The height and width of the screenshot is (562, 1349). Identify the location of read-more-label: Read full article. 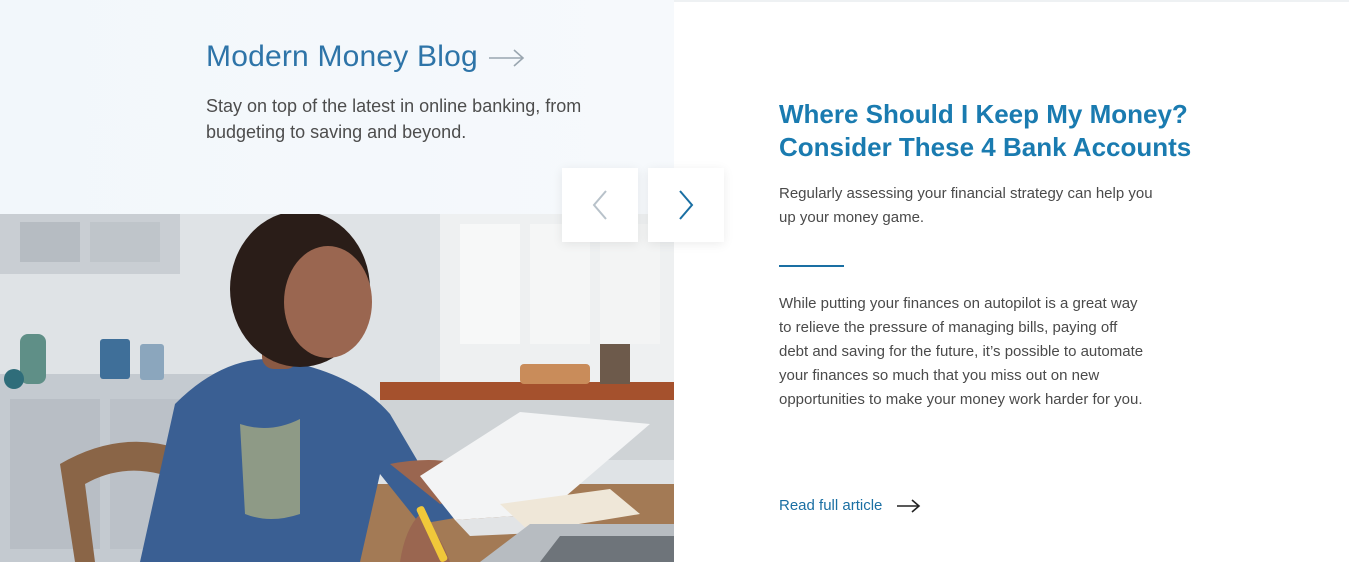
(831, 505).